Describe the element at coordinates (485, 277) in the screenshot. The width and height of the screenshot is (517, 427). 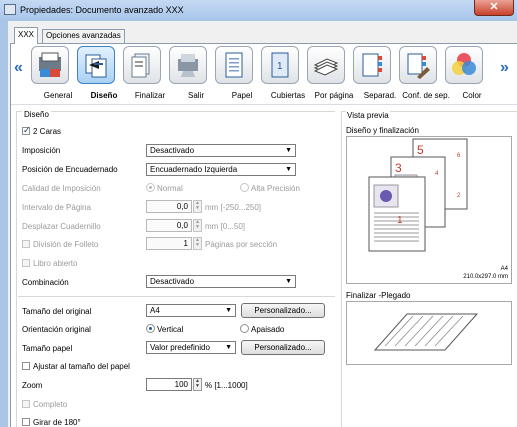
I see `preview-paper-dims: 210.0x297.0 mm` at that location.